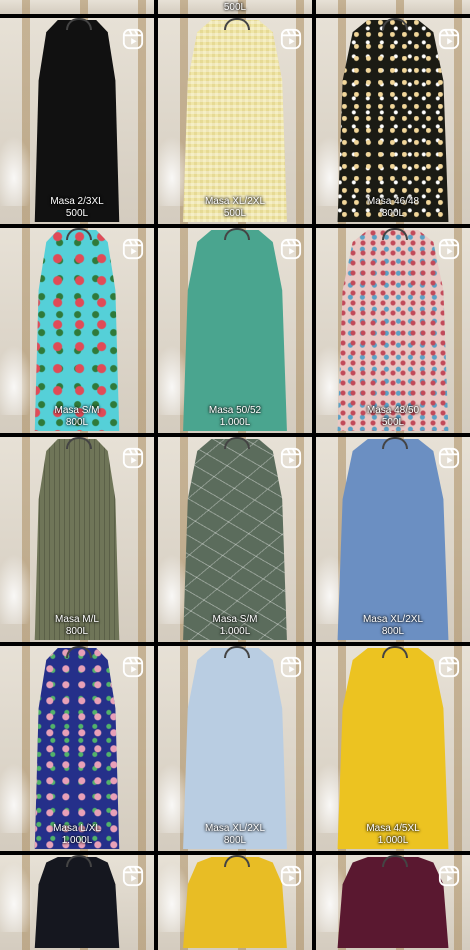 The height and width of the screenshot is (950, 470). I want to click on reel-caption: Masa S/M 1.000L, so click(235, 626).